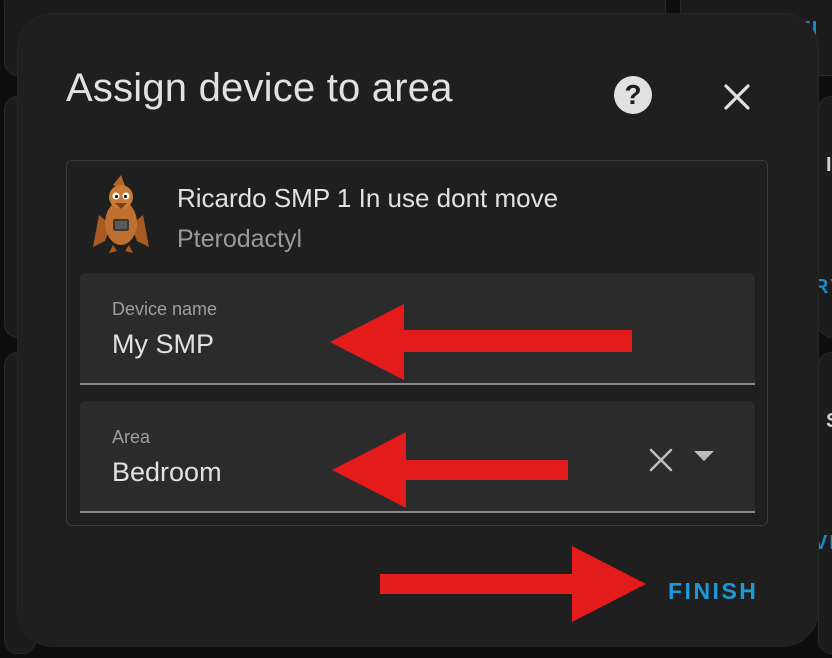 The width and height of the screenshot is (832, 658). I want to click on annotation-arrow-finish, so click(513, 584).